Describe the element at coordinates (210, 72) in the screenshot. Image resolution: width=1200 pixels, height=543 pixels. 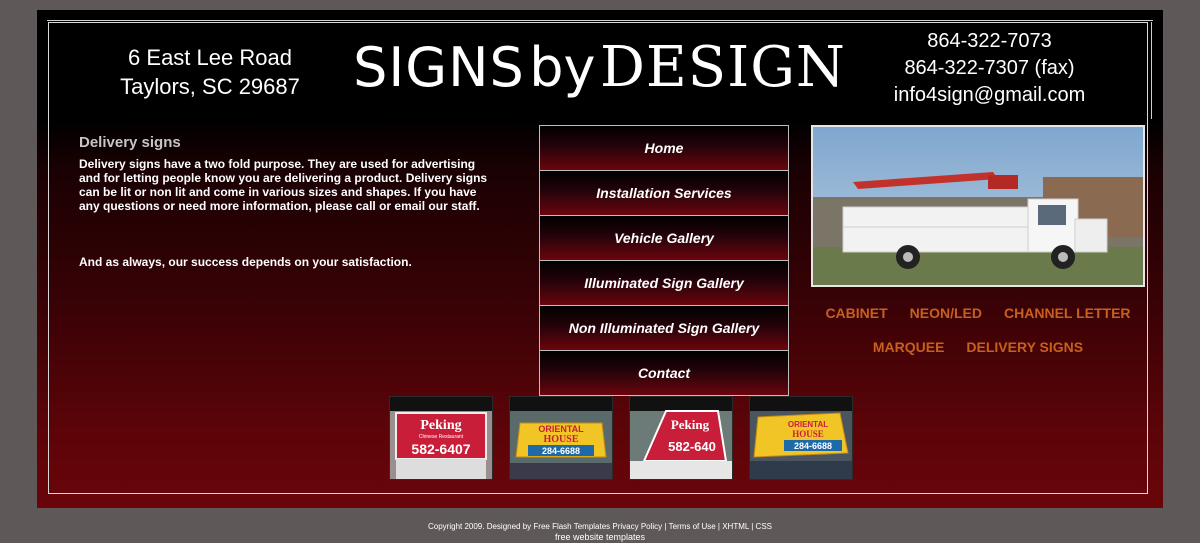
I see `address: 6 East Lee Road Taylors, SC 29687` at that location.